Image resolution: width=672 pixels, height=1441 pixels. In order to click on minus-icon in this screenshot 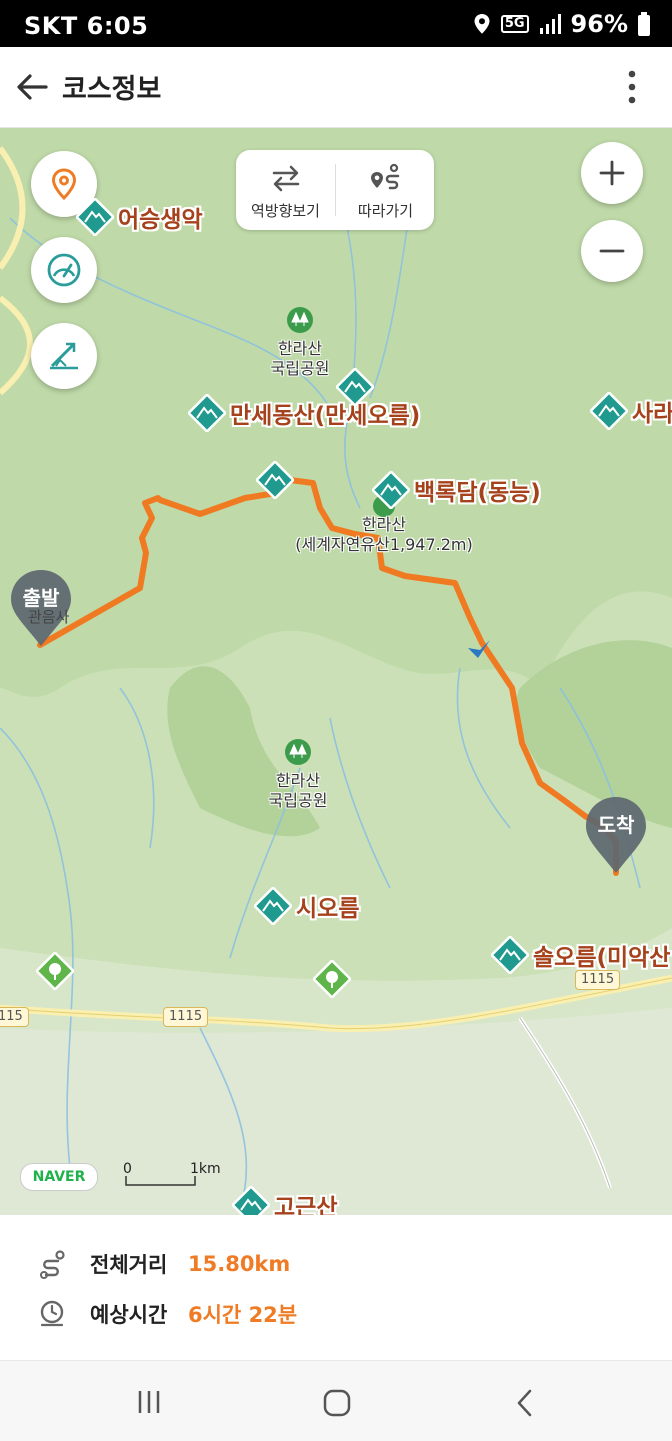, I will do `click(612, 251)`.